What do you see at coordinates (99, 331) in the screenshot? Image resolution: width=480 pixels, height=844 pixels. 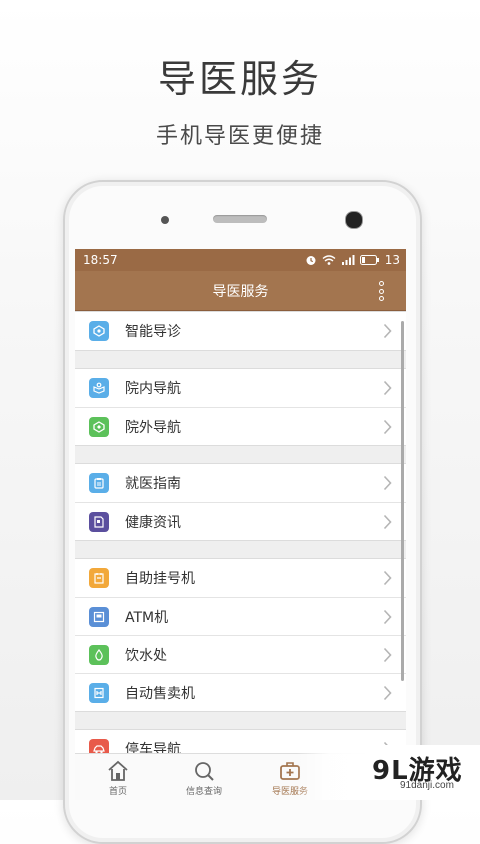 I see `smart-triage-icon` at bounding box center [99, 331].